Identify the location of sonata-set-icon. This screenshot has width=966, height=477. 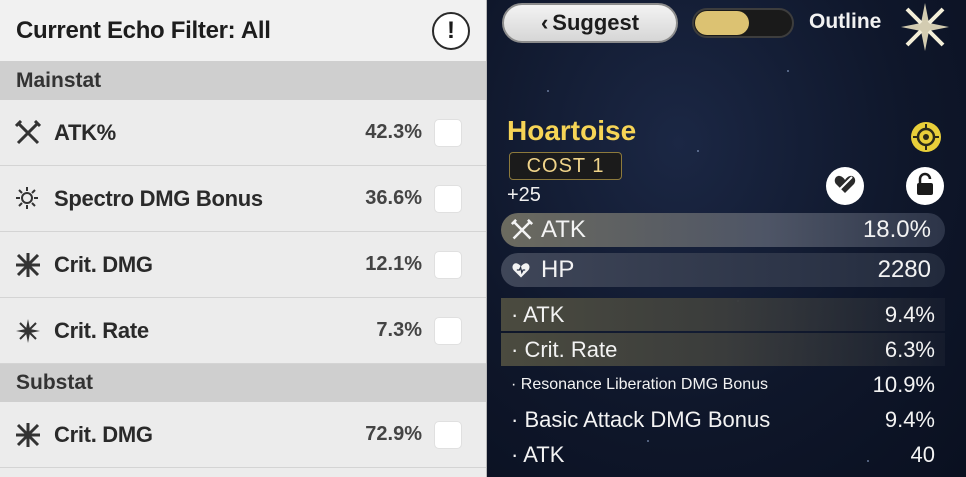
(926, 137).